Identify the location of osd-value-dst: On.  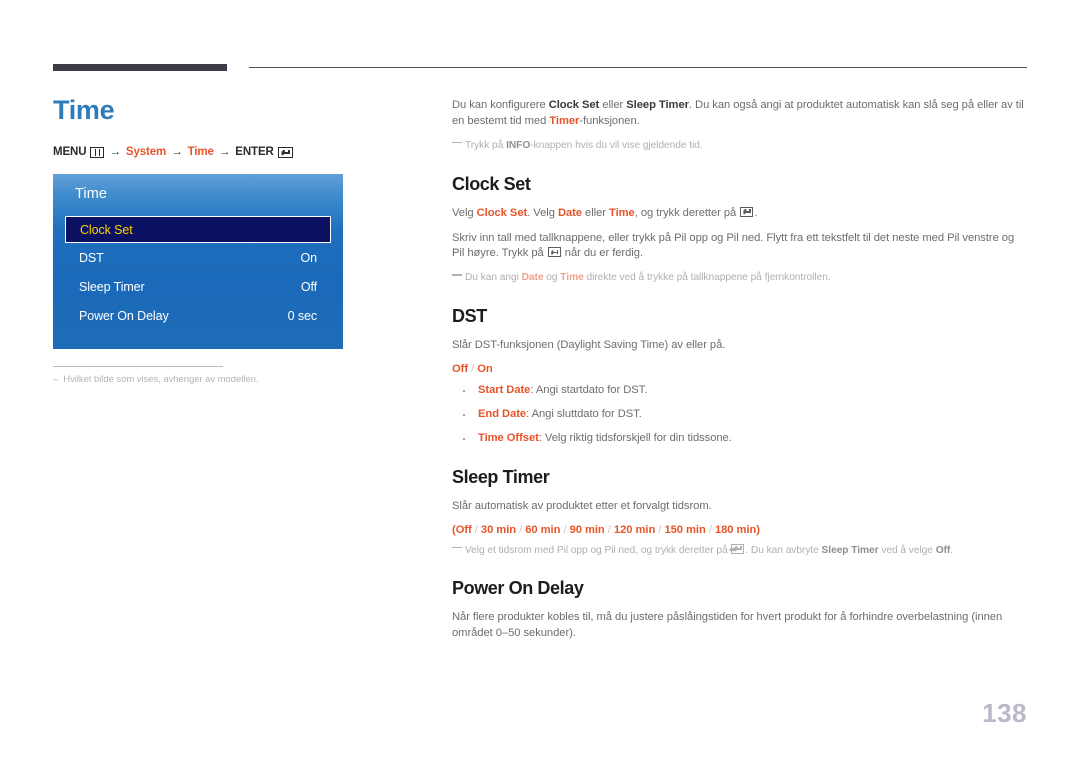
(309, 257).